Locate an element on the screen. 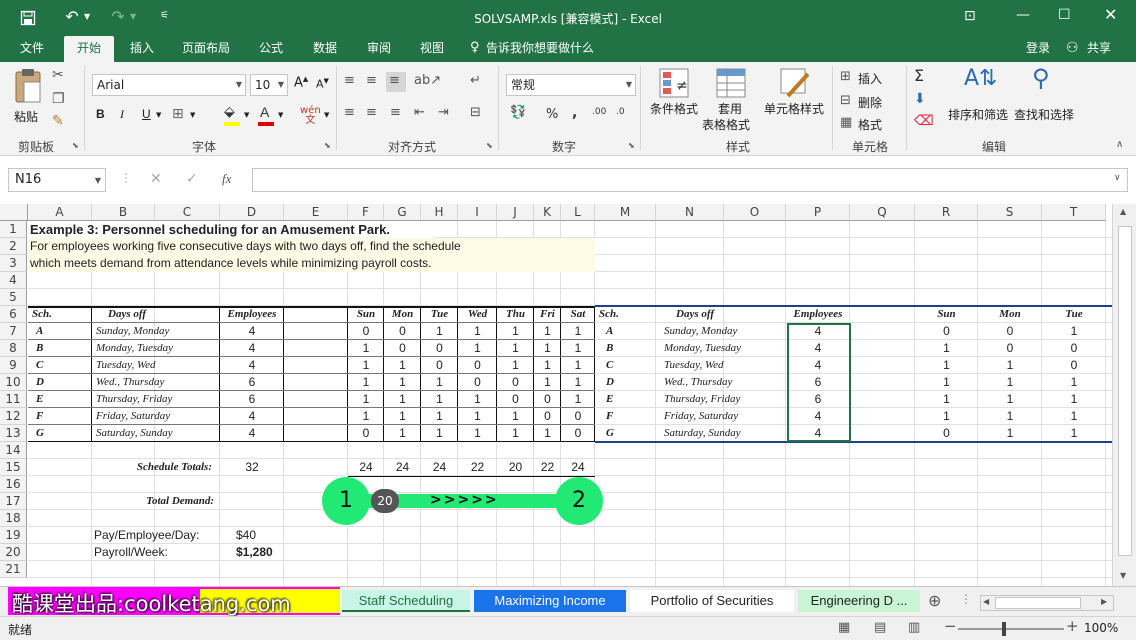 The height and width of the screenshot is (640, 1136). vertical-scrollbar: ▲ ▼ is located at coordinates (1124, 395).